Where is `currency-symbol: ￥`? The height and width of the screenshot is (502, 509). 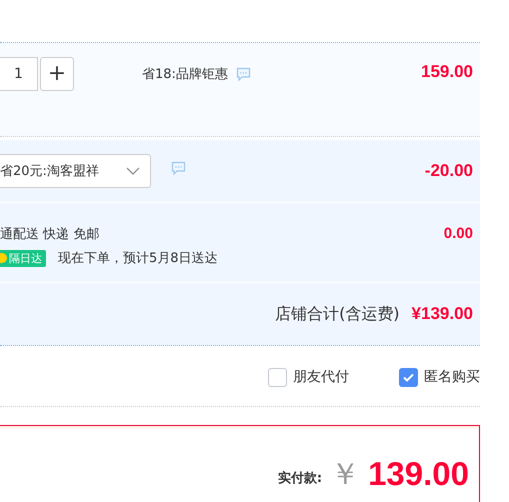 currency-symbol: ￥ is located at coordinates (345, 475).